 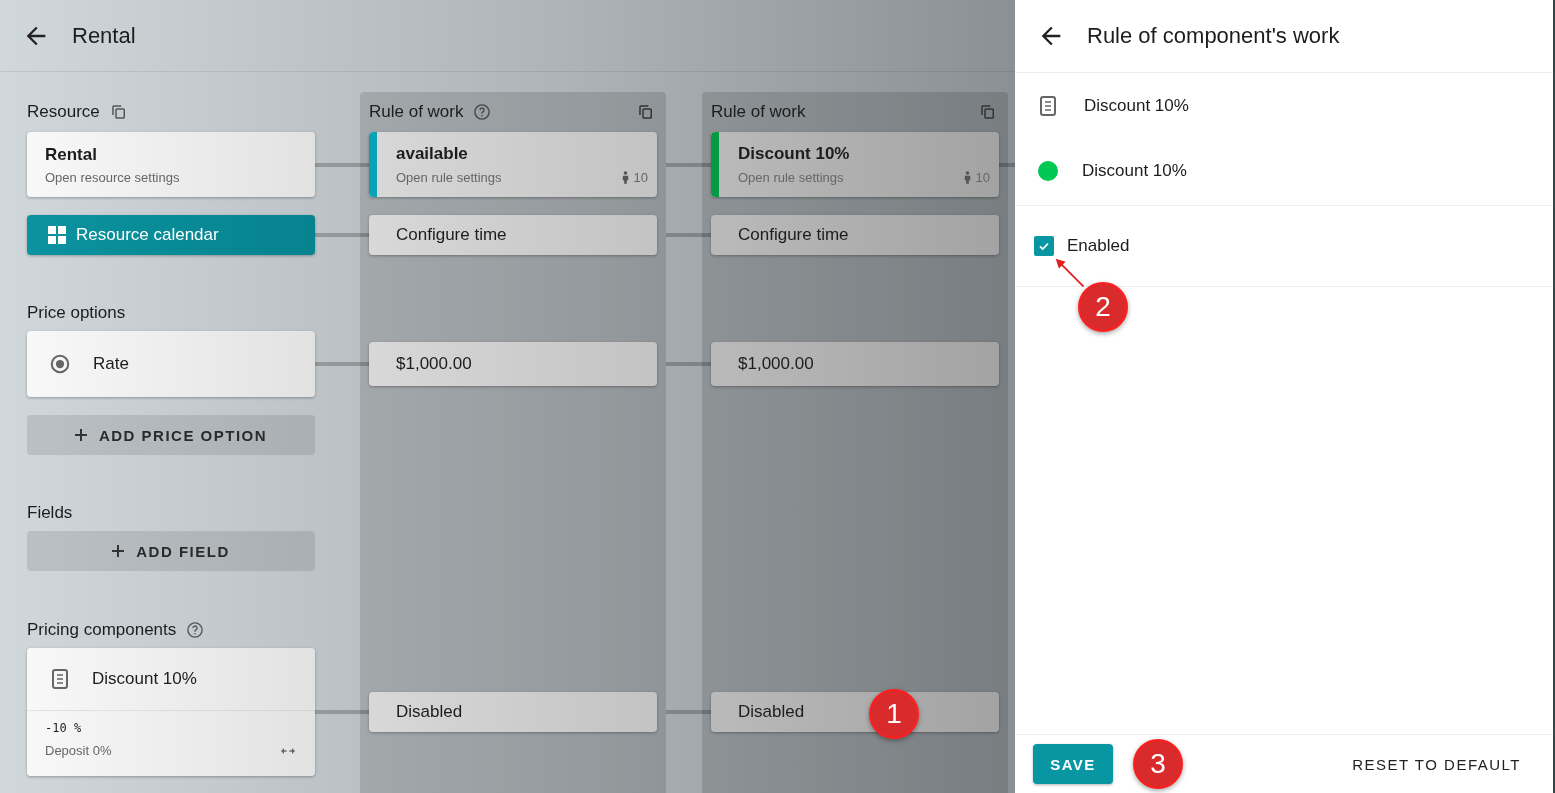 I want to click on reset-to-default-button: RESET TO DEFAULT, so click(x=1436, y=764).